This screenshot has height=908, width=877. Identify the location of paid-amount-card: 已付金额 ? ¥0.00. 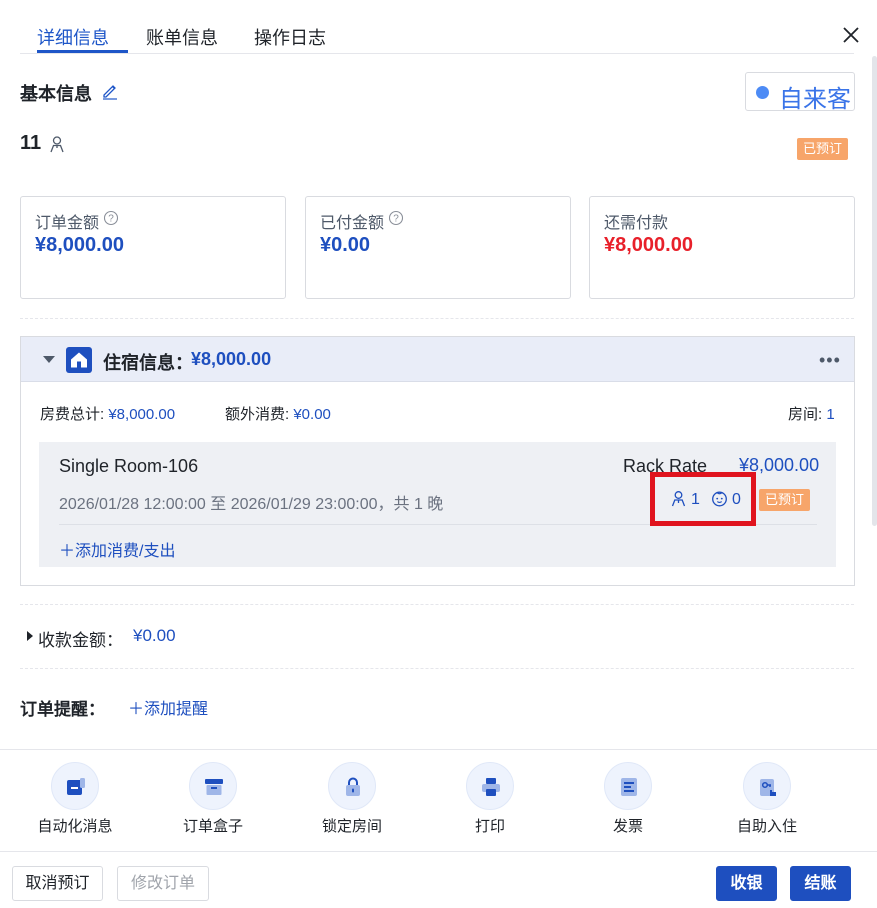
(438, 247).